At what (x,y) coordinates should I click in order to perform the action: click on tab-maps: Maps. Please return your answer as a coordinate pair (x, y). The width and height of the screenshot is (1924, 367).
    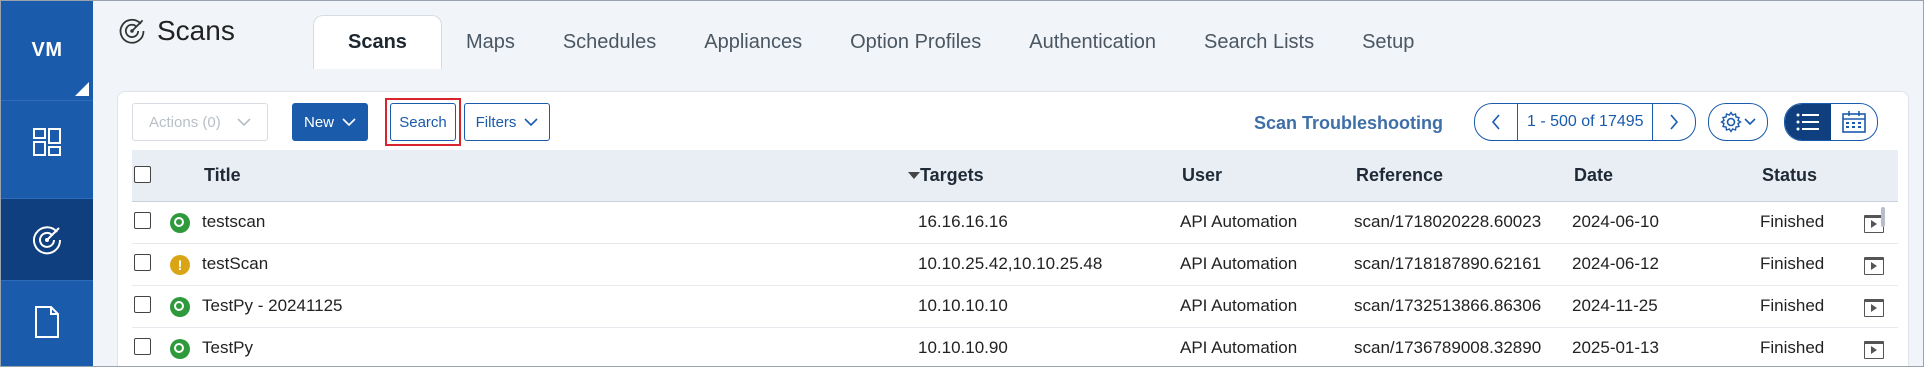
    Looking at the image, I should click on (490, 42).